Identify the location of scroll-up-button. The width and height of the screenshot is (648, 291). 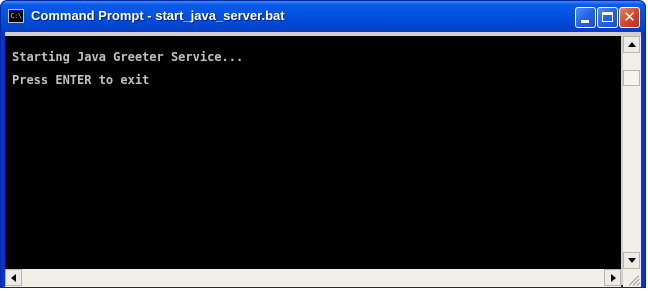
(631, 44).